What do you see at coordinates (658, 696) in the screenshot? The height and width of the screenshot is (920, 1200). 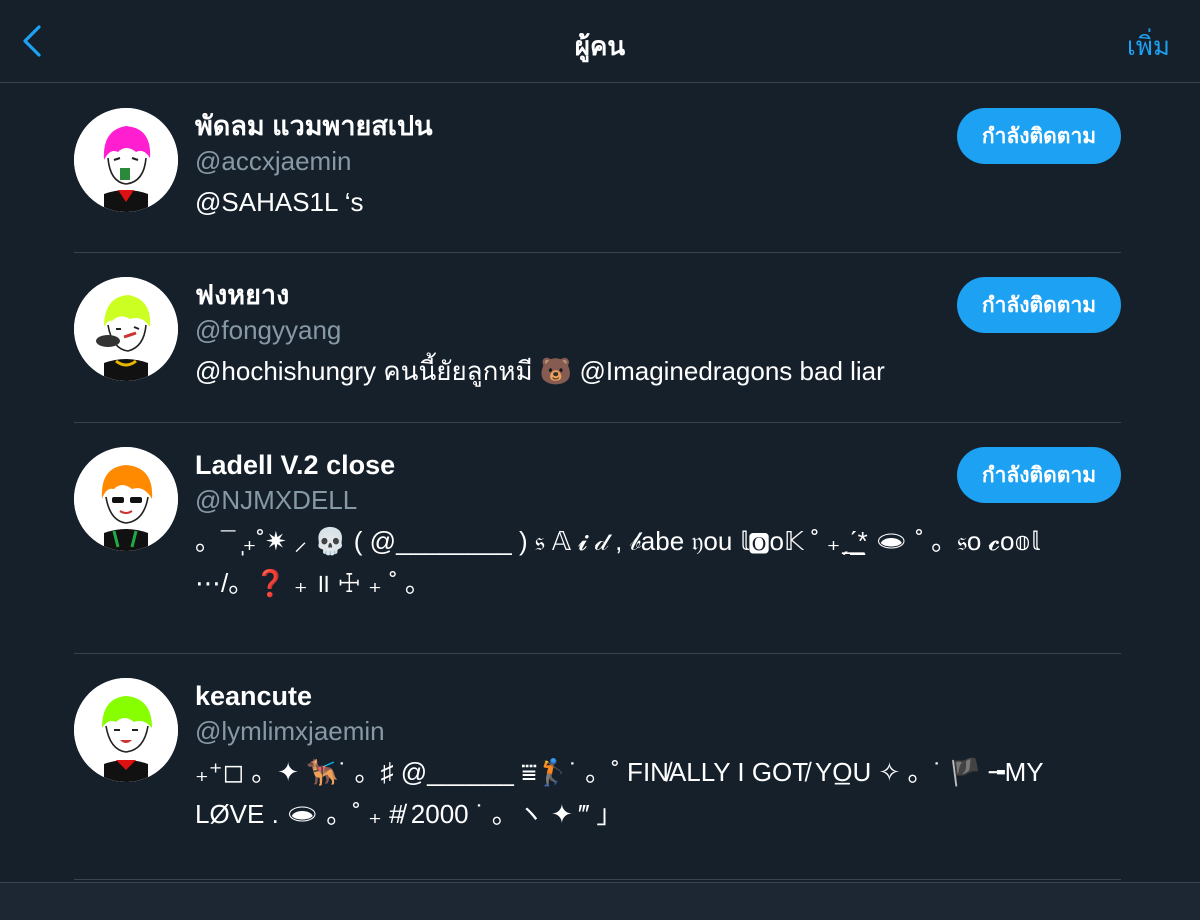 I see `display-name: keancute` at bounding box center [658, 696].